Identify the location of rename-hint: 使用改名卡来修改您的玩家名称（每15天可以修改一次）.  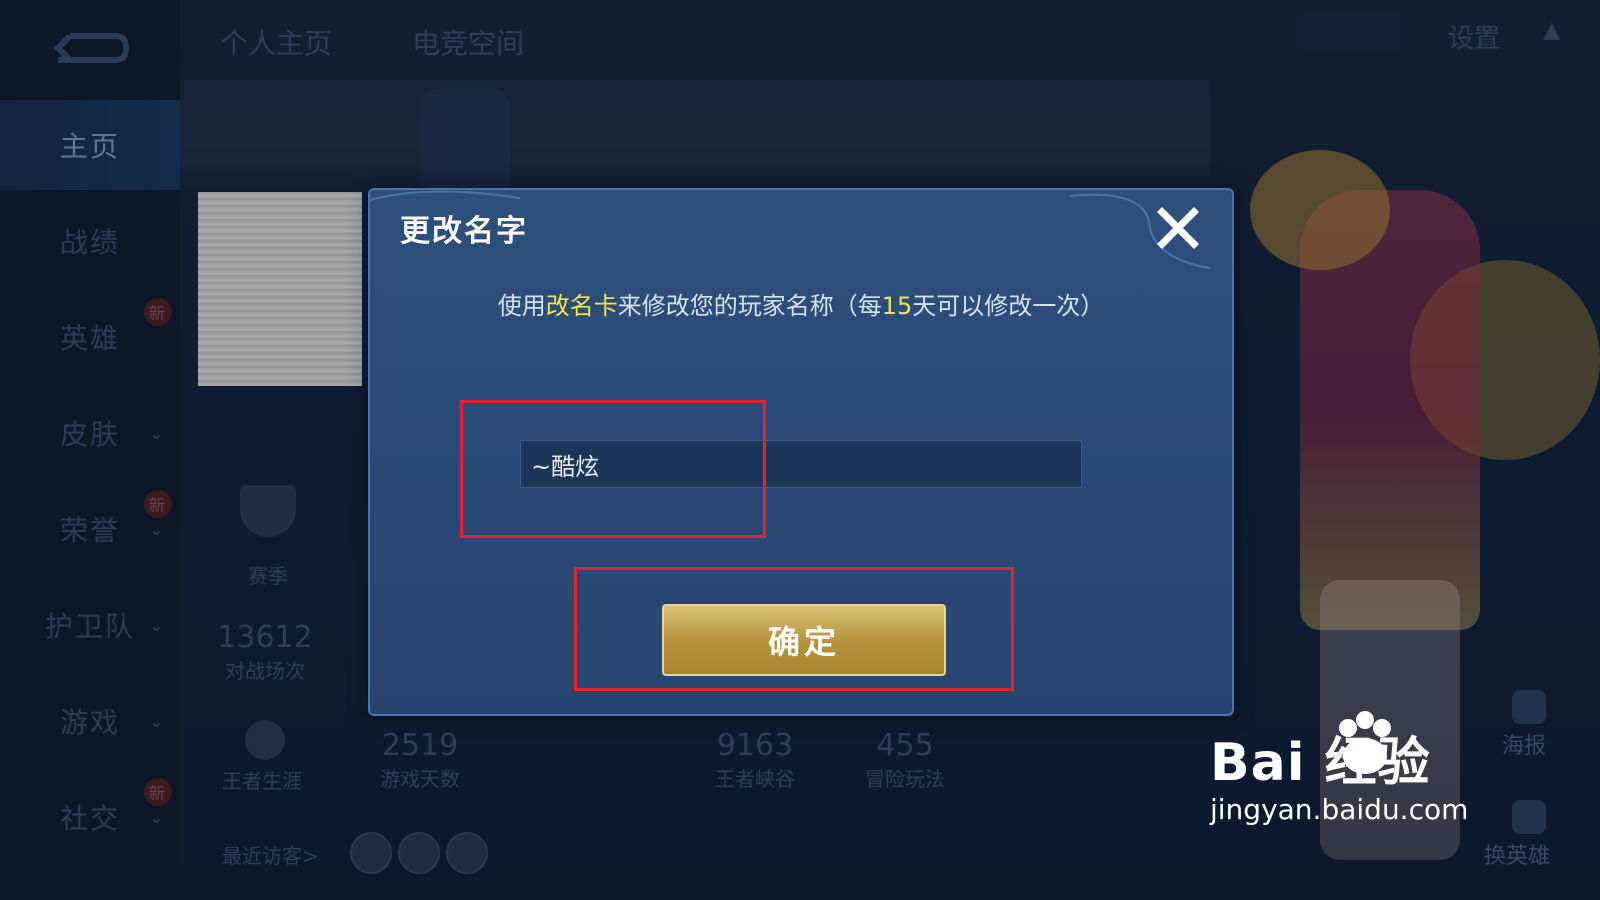
(801, 303).